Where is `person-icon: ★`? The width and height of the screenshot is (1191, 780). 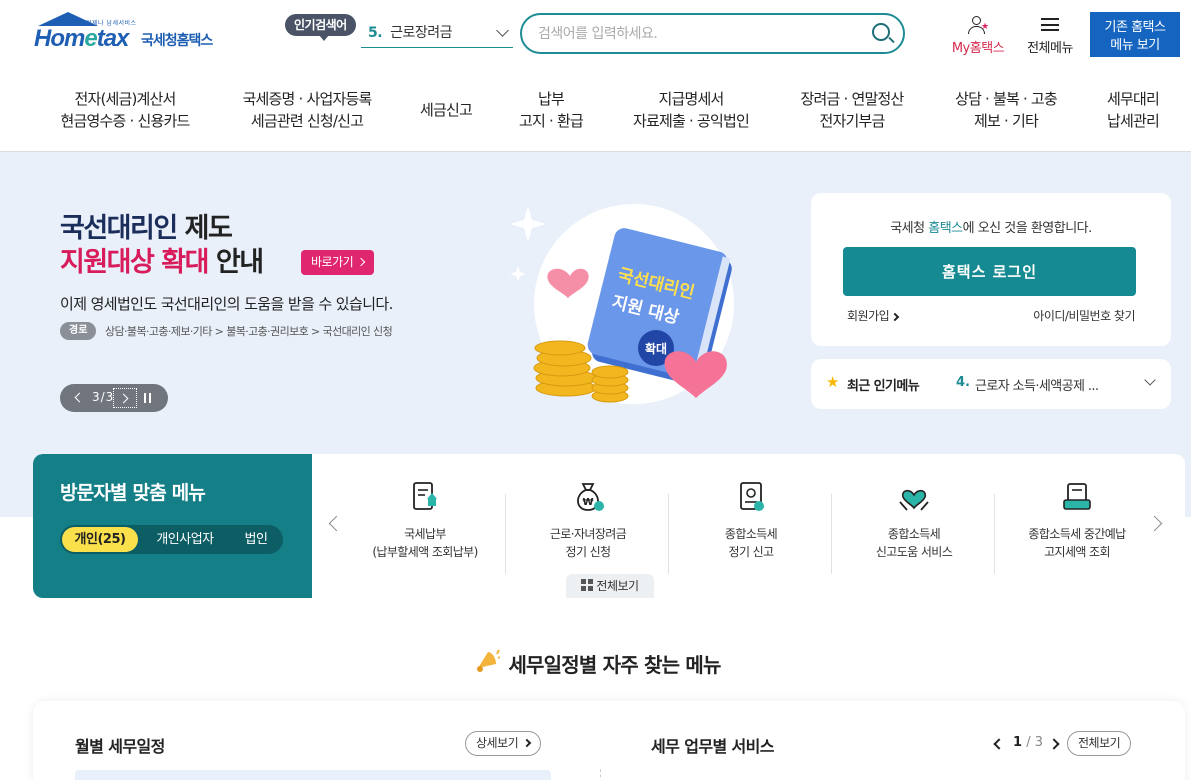 person-icon: ★ is located at coordinates (978, 25).